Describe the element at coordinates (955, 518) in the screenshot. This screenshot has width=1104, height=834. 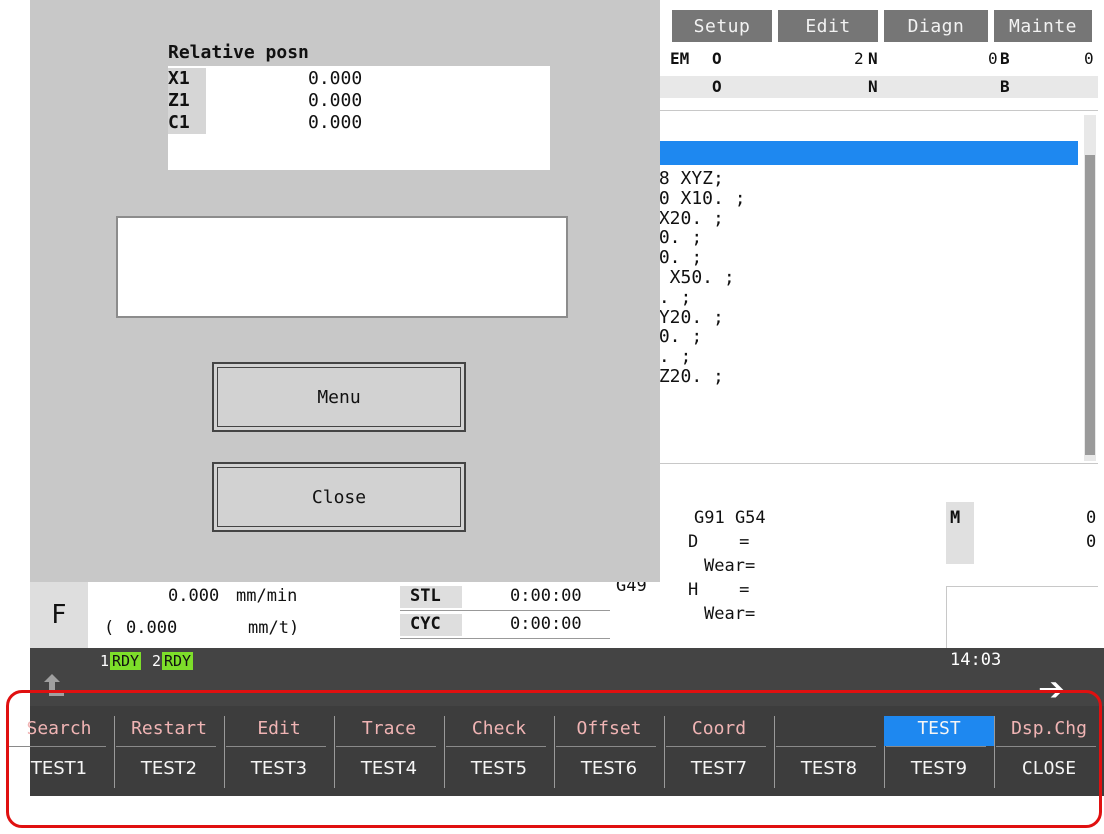
I see `m-code-label: M` at that location.